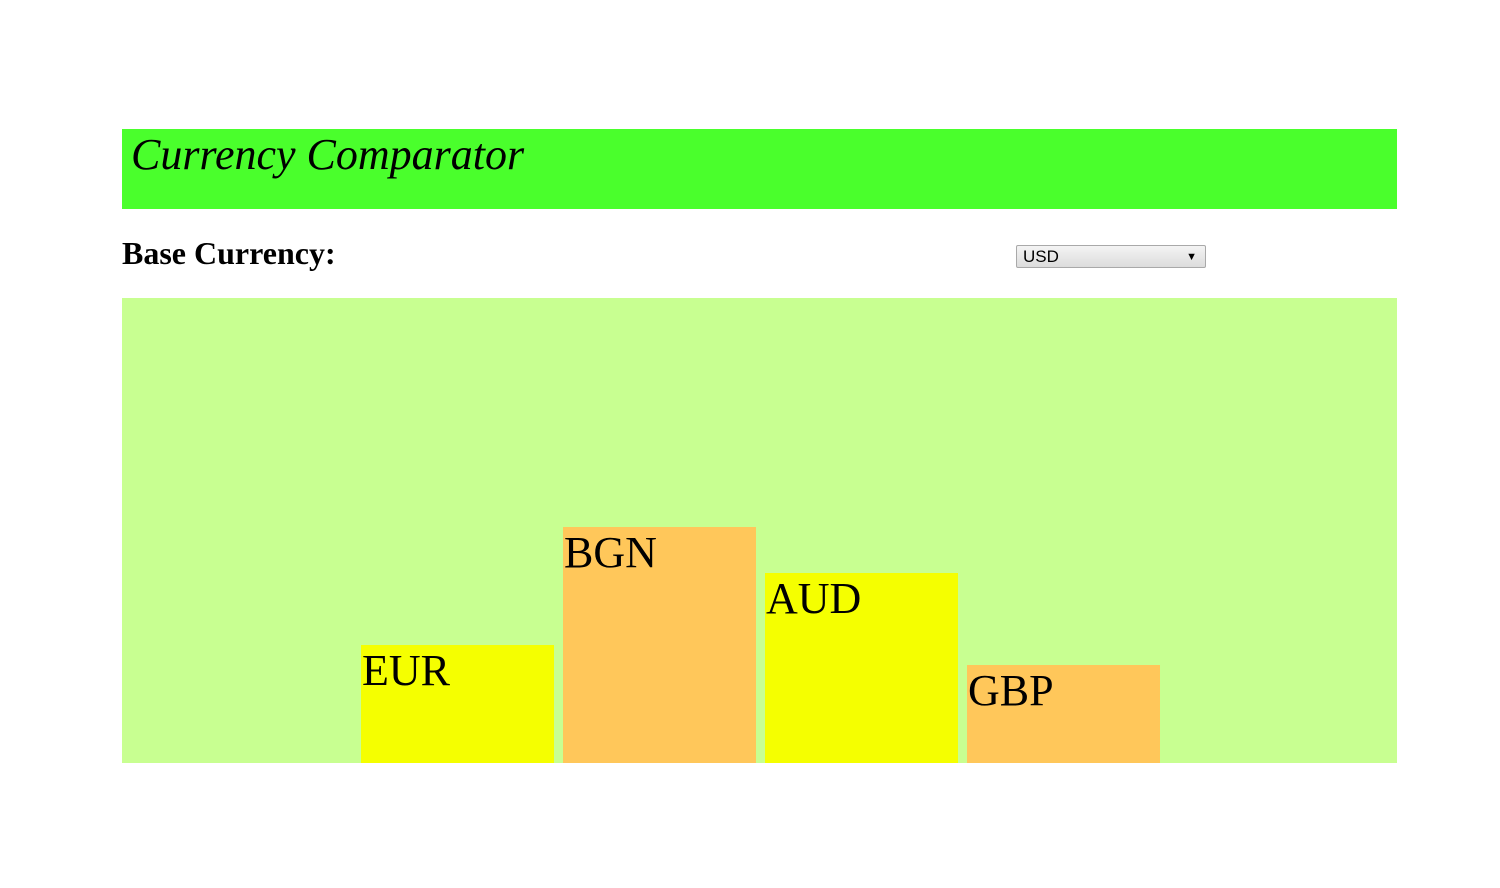  Describe the element at coordinates (406, 670) in the screenshot. I see `bar-label-eur: EUR` at that location.